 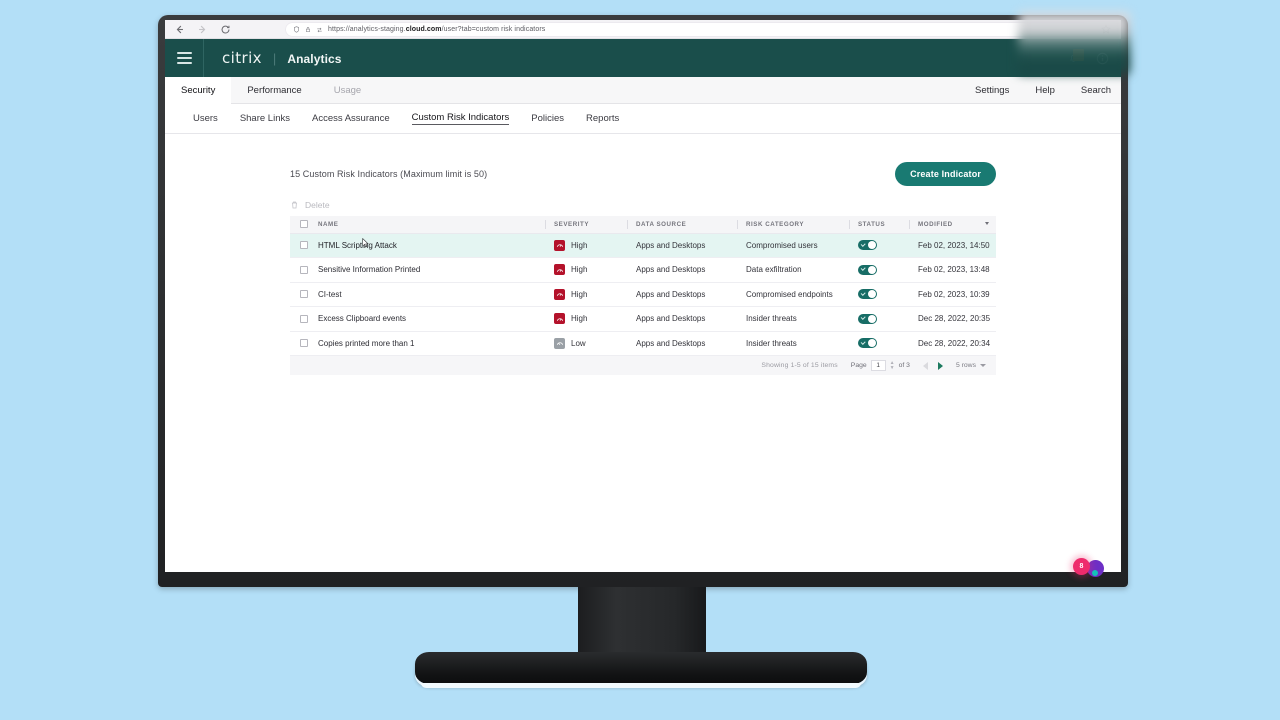 I want to click on page-stepper: ▲ ▼, so click(x=892, y=366).